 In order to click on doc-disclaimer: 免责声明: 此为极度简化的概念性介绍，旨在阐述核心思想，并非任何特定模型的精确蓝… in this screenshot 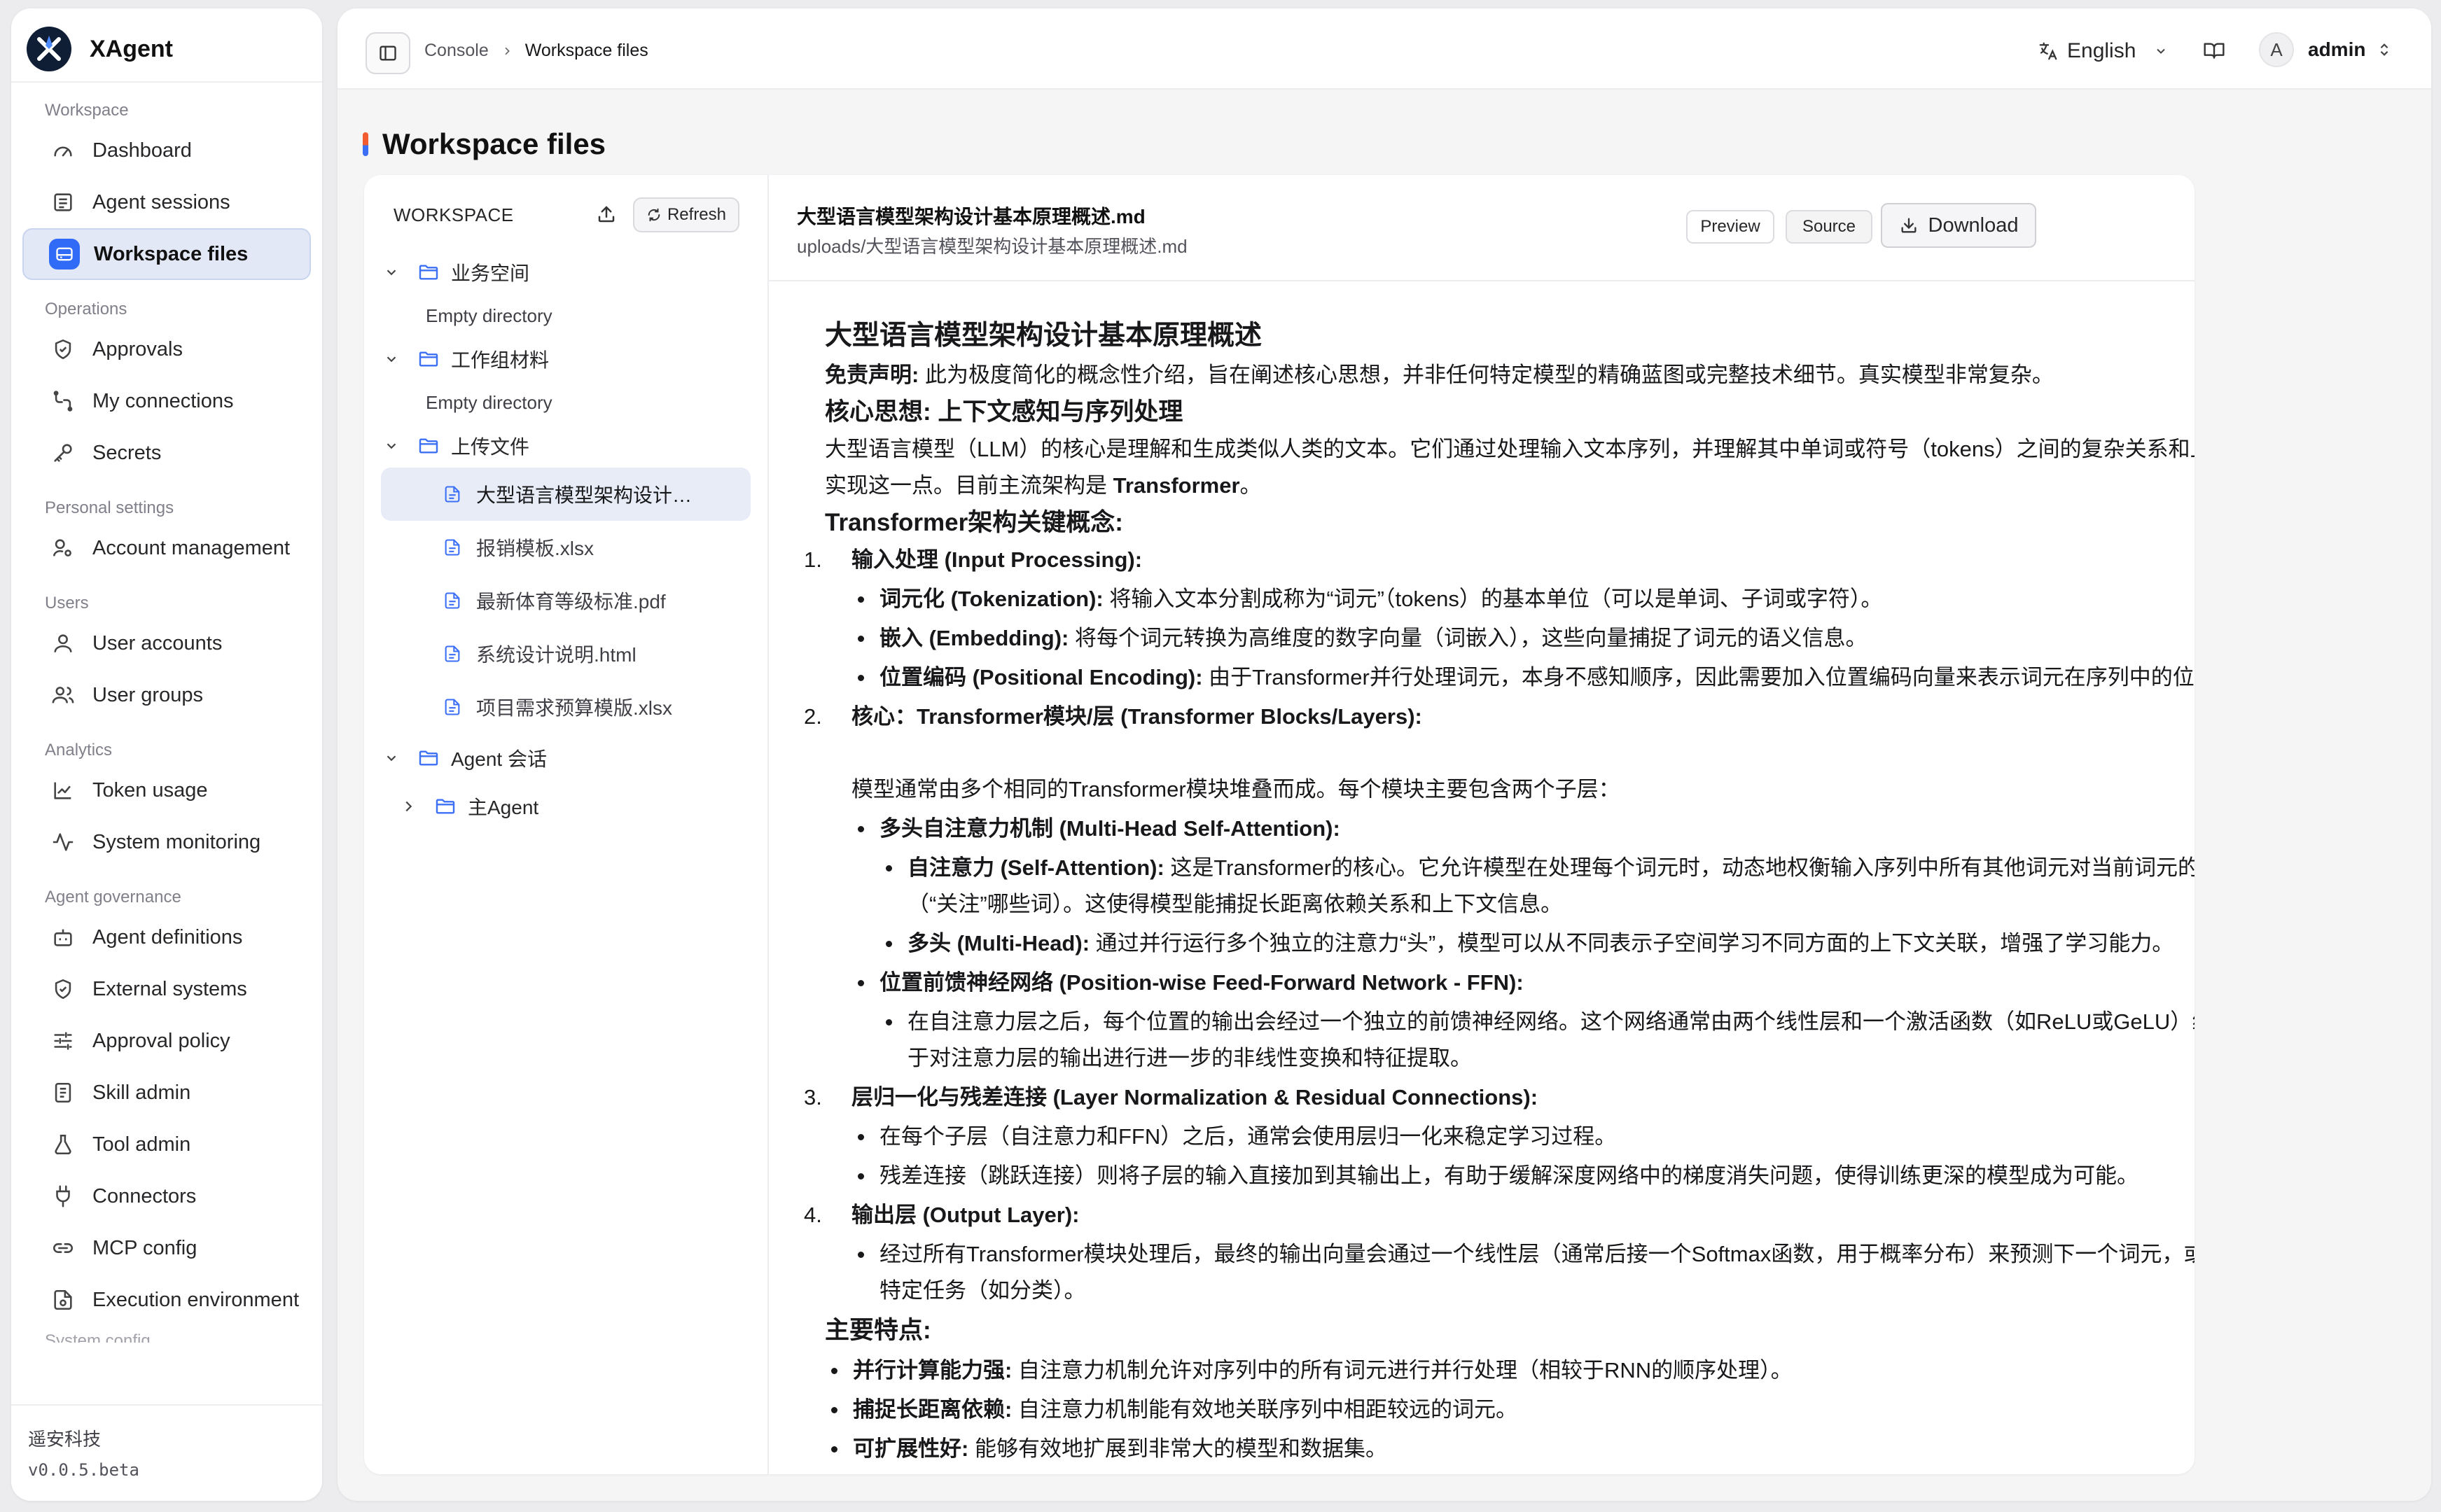, I will do `click(1510, 375)`.